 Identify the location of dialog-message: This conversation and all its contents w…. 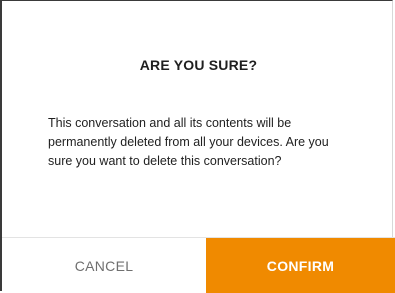
(188, 142).